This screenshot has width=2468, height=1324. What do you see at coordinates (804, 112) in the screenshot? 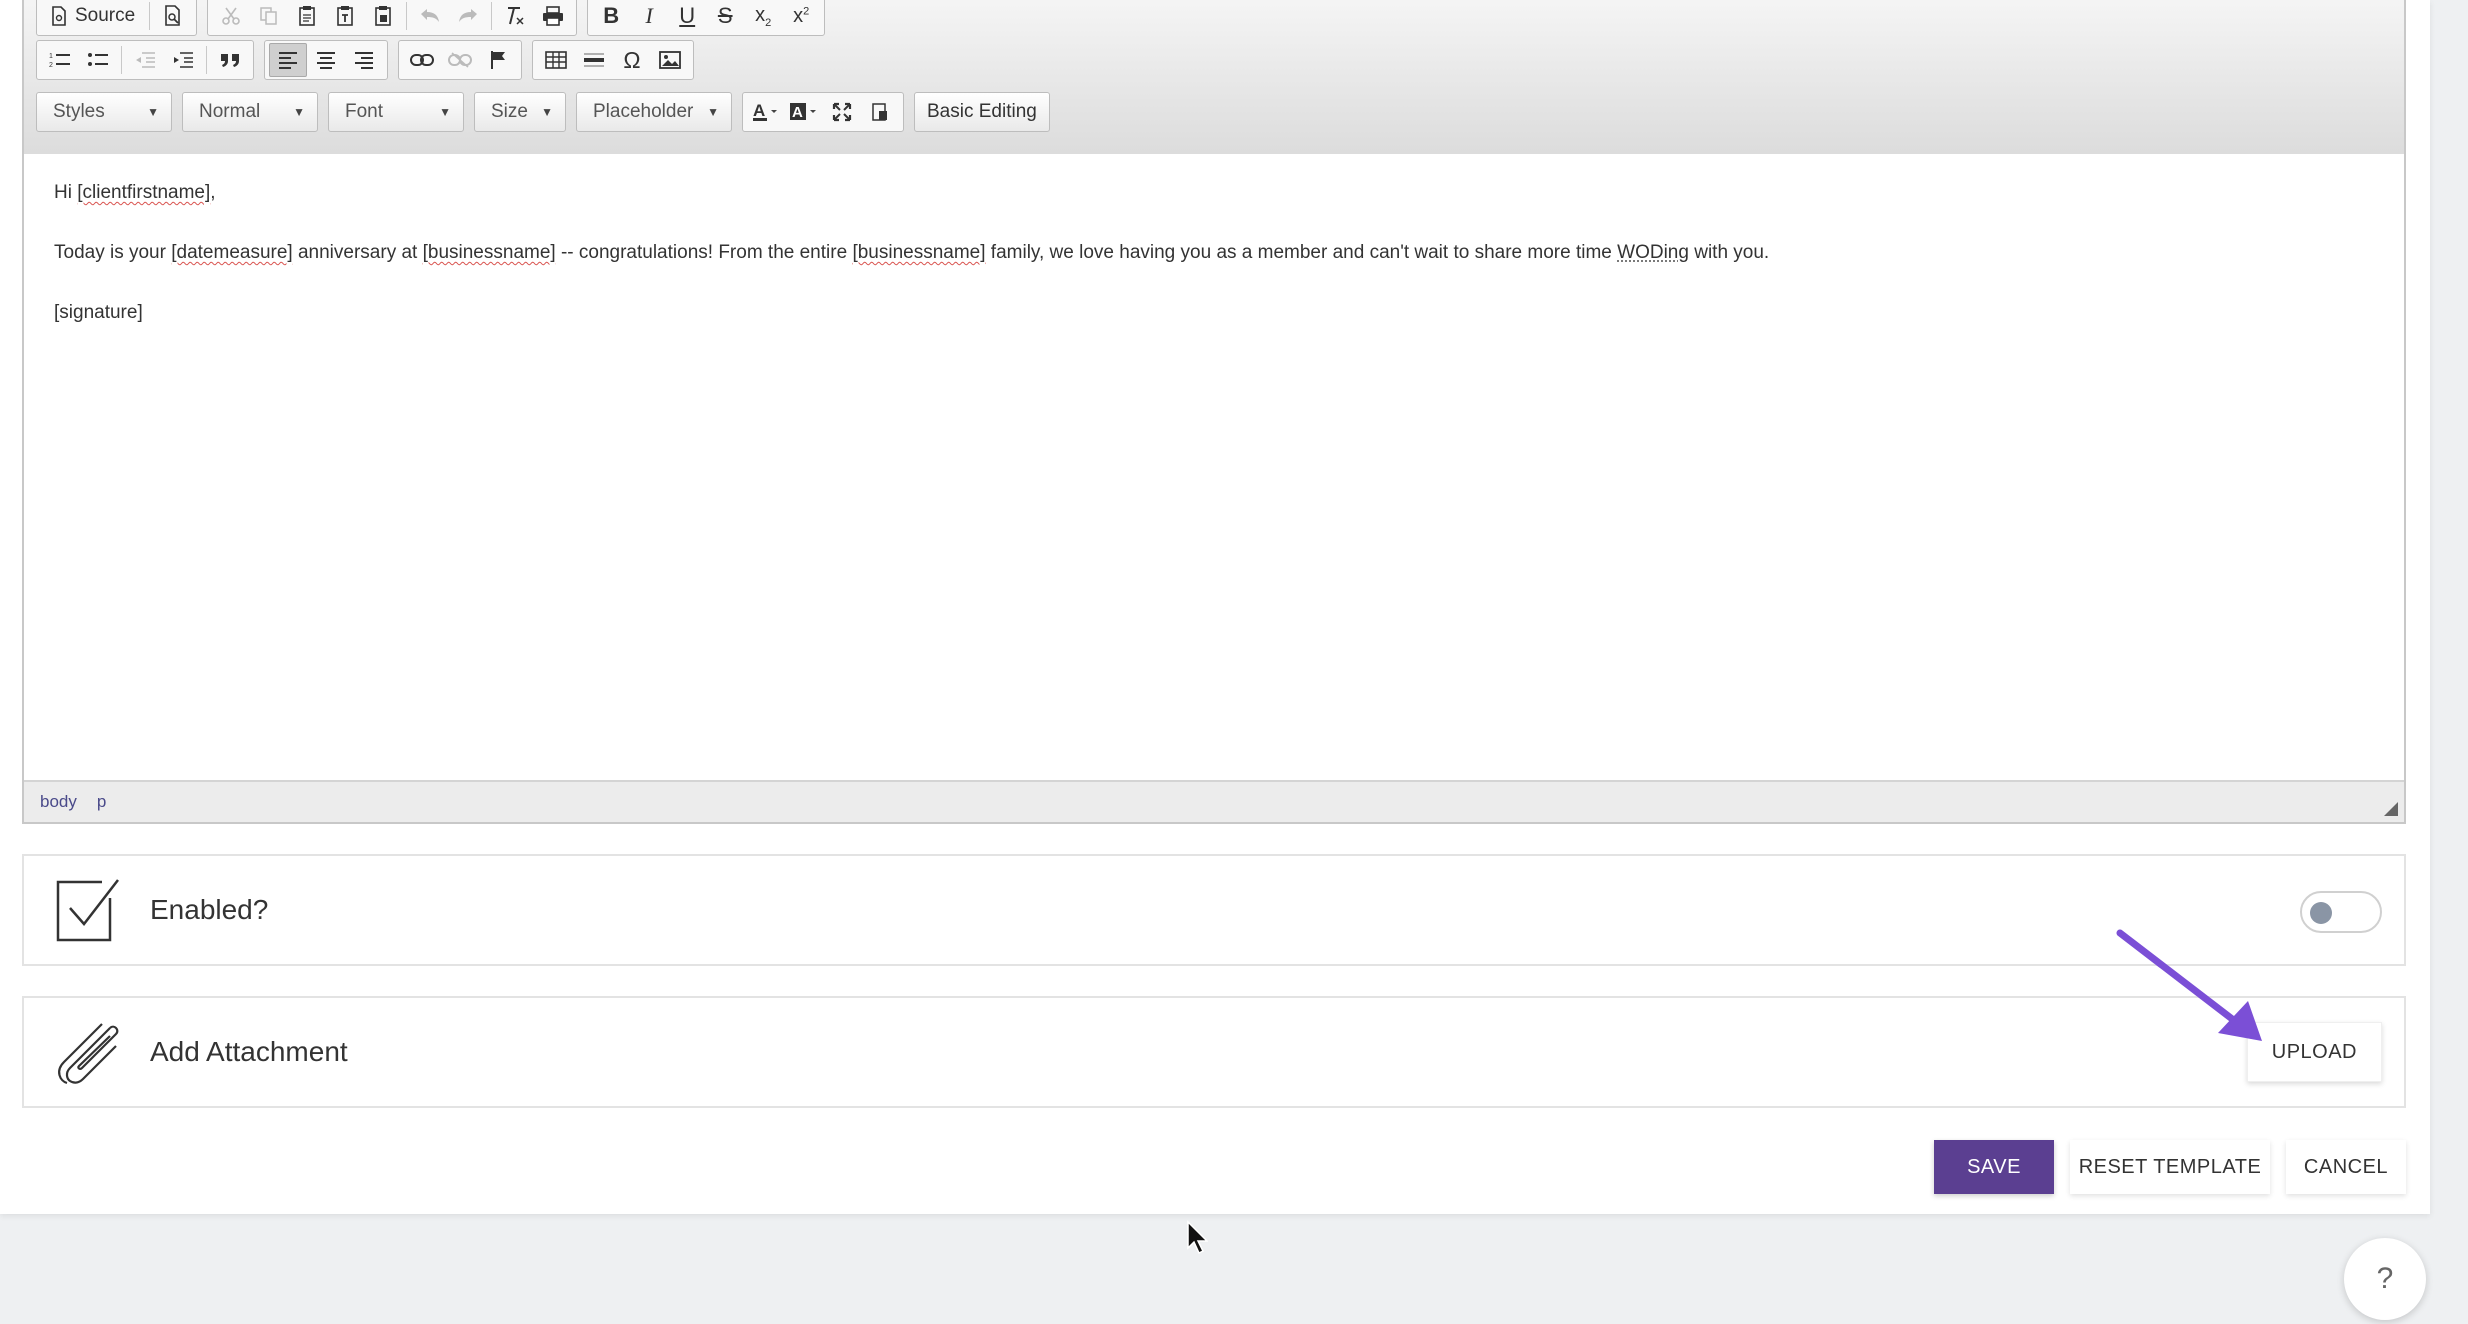
I see `background-color-button: A` at bounding box center [804, 112].